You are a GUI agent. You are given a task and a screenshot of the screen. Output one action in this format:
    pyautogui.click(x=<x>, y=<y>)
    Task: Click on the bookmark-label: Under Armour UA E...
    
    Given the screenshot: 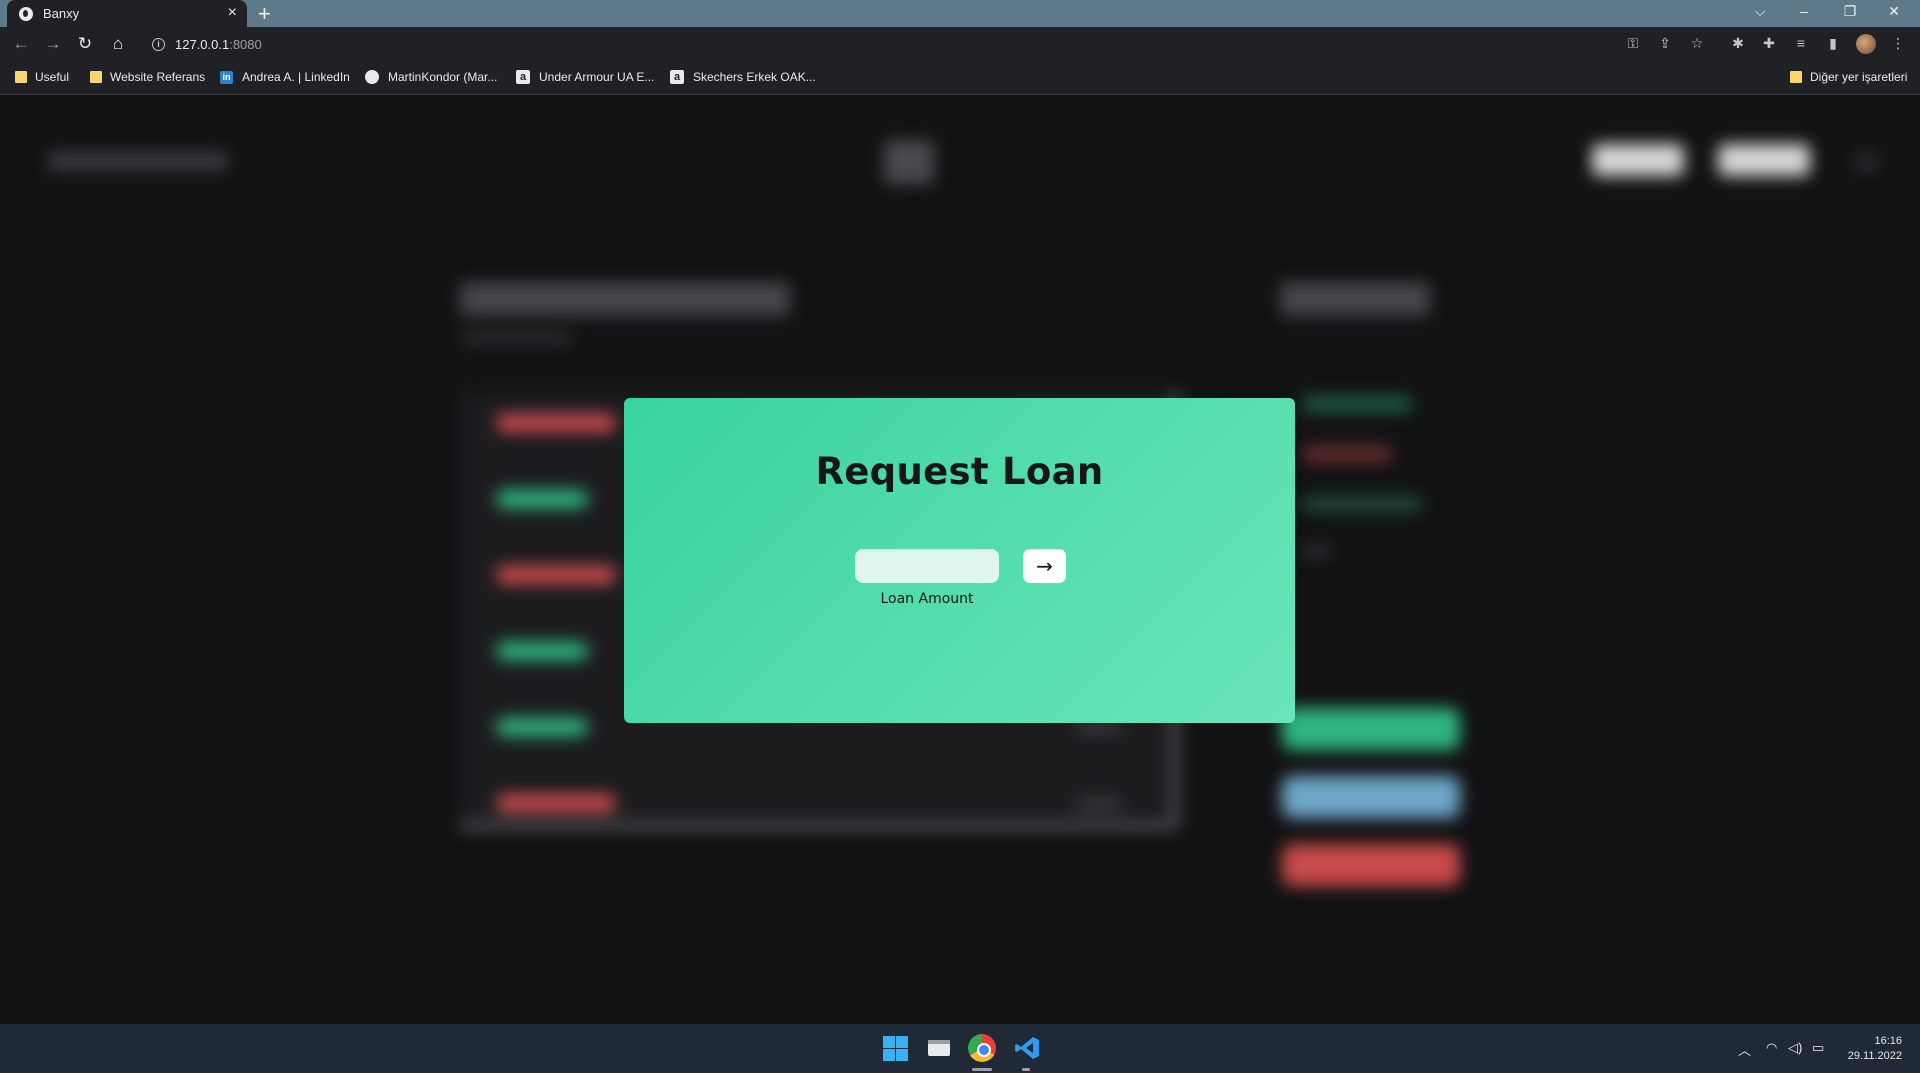 What is the action you would take?
    pyautogui.click(x=597, y=77)
    